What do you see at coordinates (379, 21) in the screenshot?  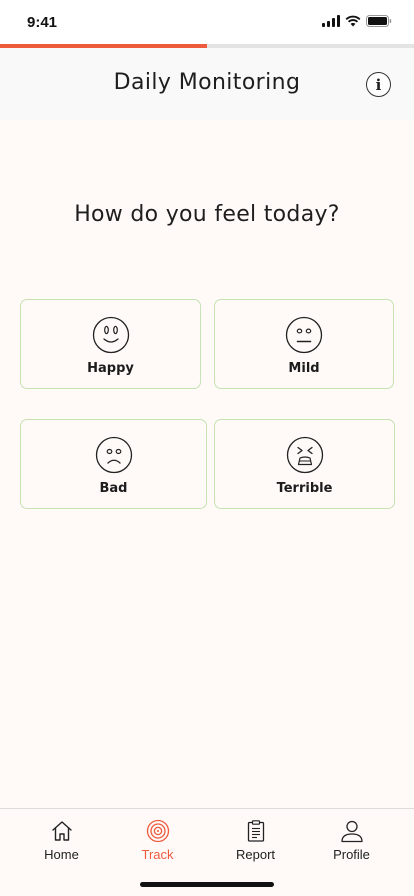 I see `battery-icon` at bounding box center [379, 21].